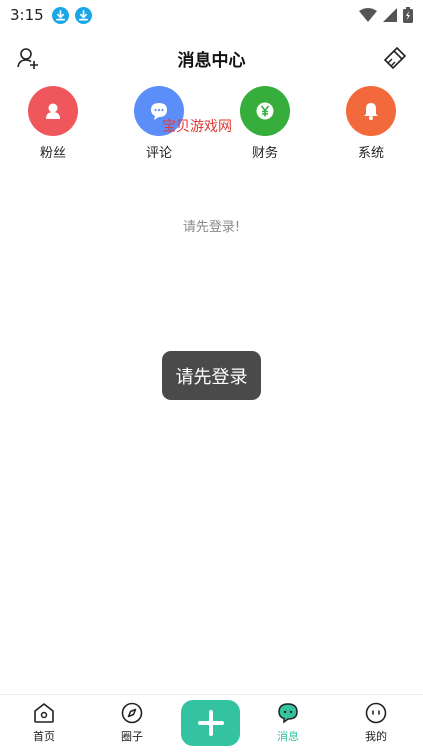  I want to click on clear-button, so click(395, 58).